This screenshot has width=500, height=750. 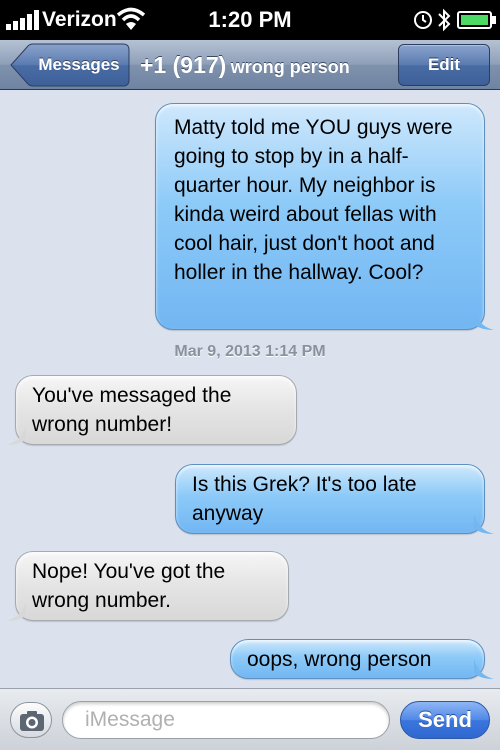 I want to click on message-timestamp: Mar 9, 2013 1:14 PM, so click(x=250, y=351).